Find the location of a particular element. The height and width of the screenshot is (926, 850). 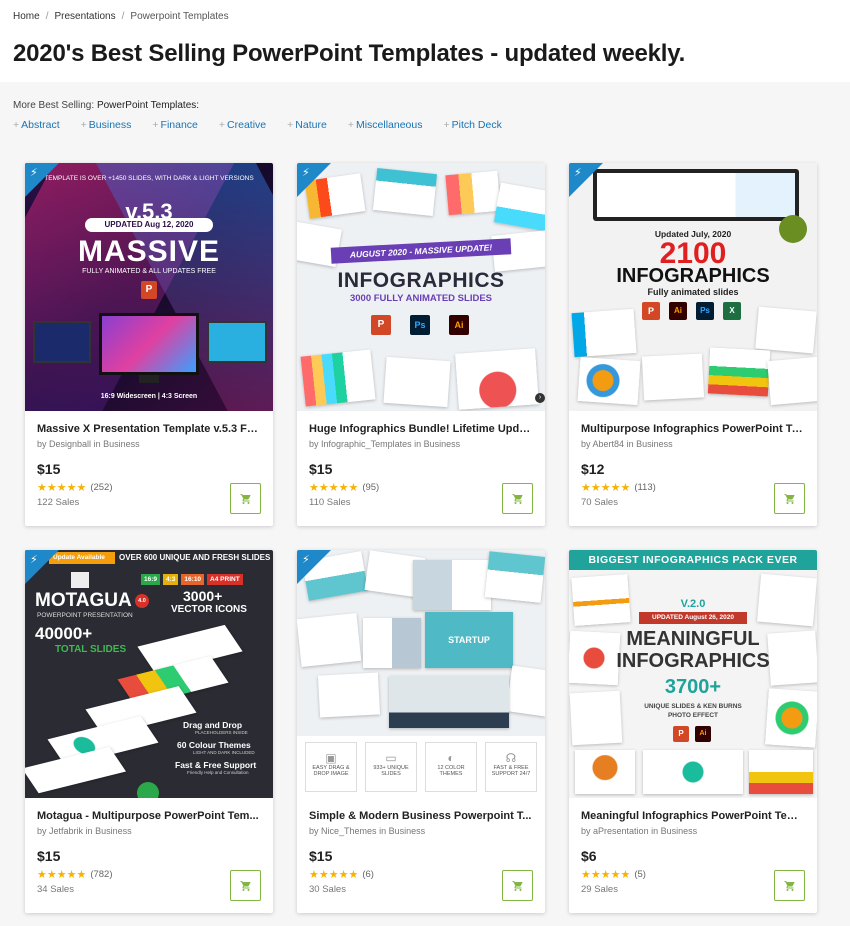

category-label: Creative is located at coordinates (247, 125).